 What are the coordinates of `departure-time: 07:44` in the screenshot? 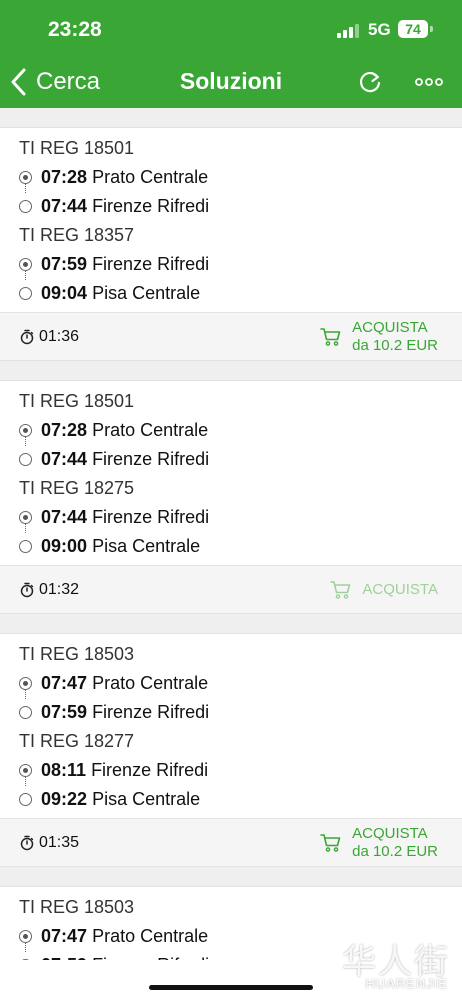 It's located at (64, 517).